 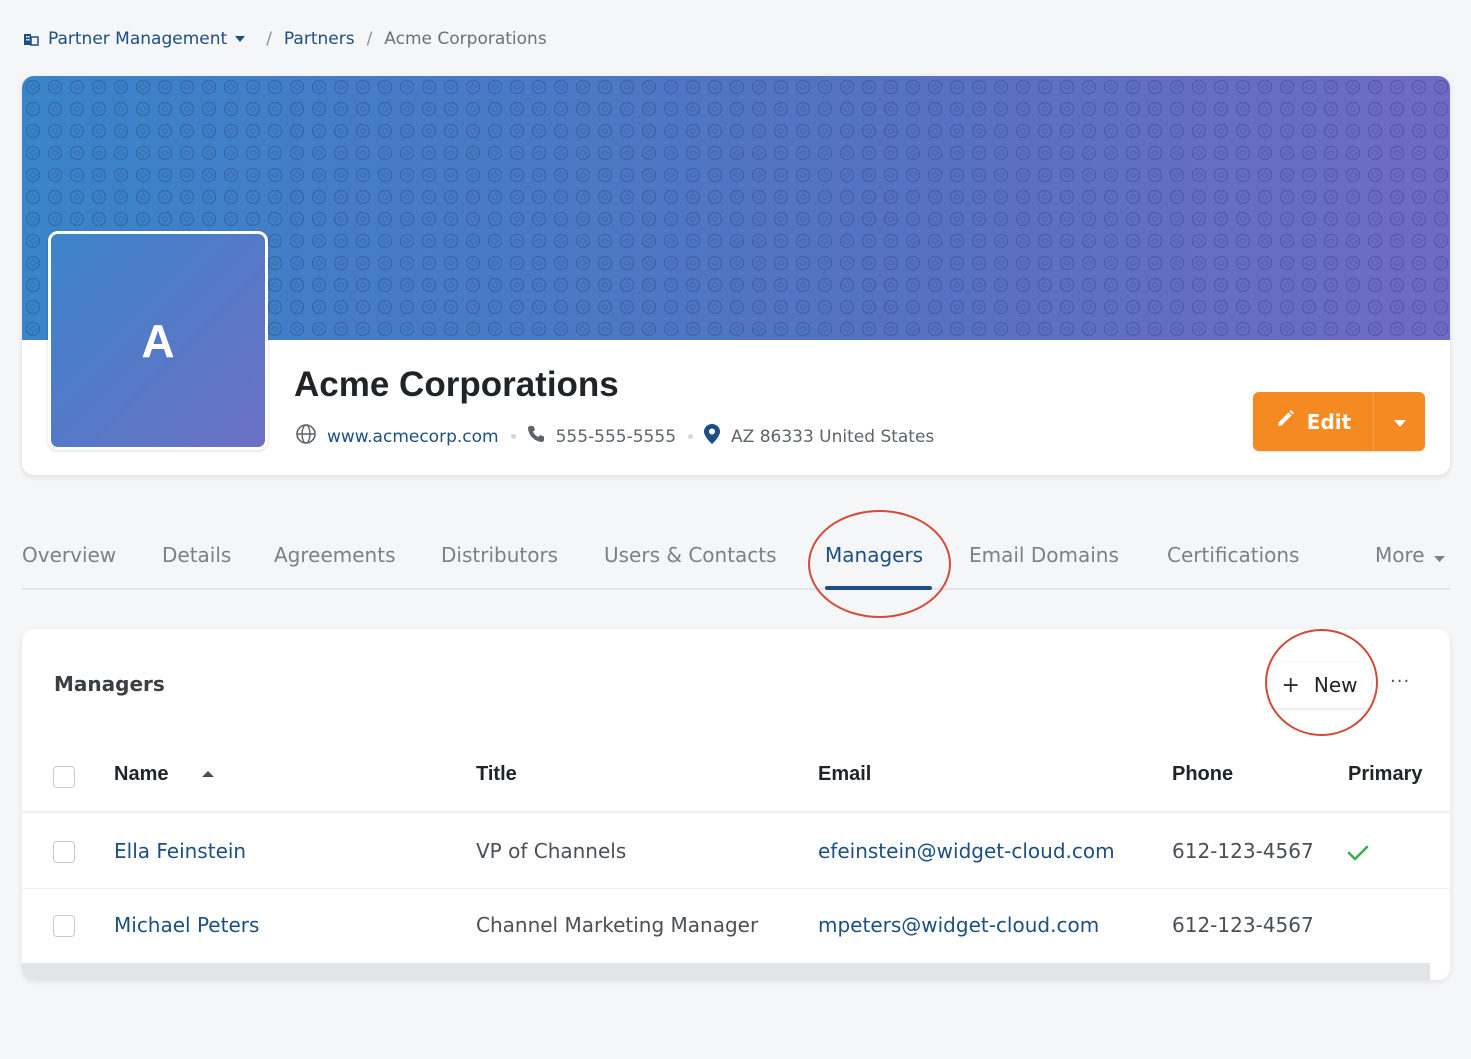 What do you see at coordinates (180, 851) in the screenshot?
I see `manager-name-link: Ella Feinstein` at bounding box center [180, 851].